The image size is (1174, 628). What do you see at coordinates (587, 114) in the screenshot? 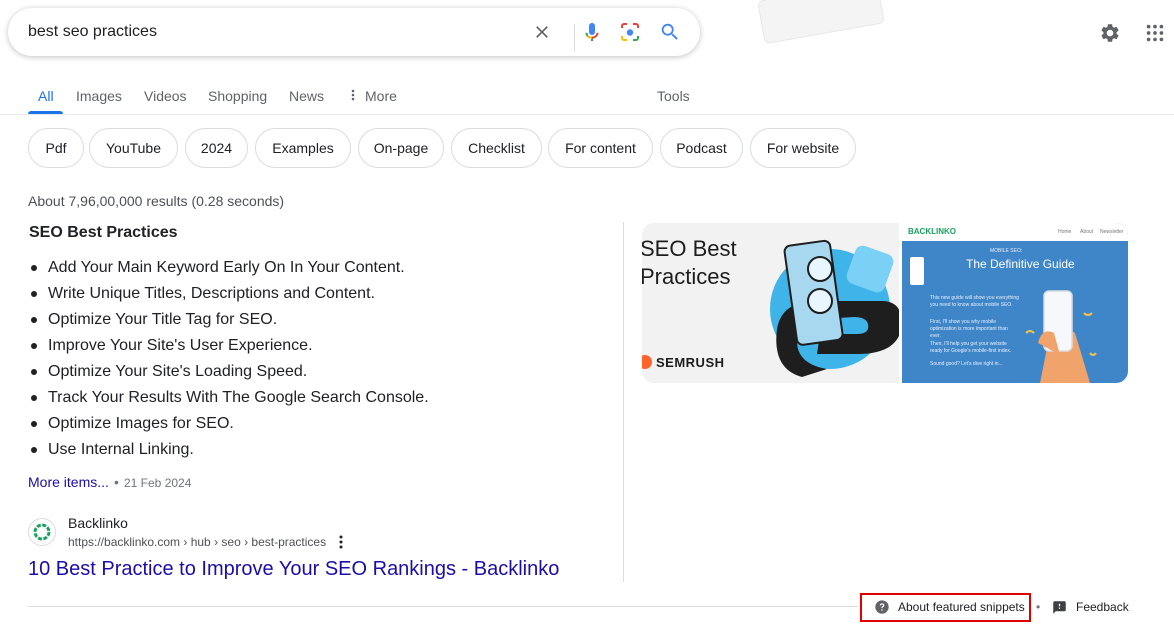
I see `tabs-divider` at bounding box center [587, 114].